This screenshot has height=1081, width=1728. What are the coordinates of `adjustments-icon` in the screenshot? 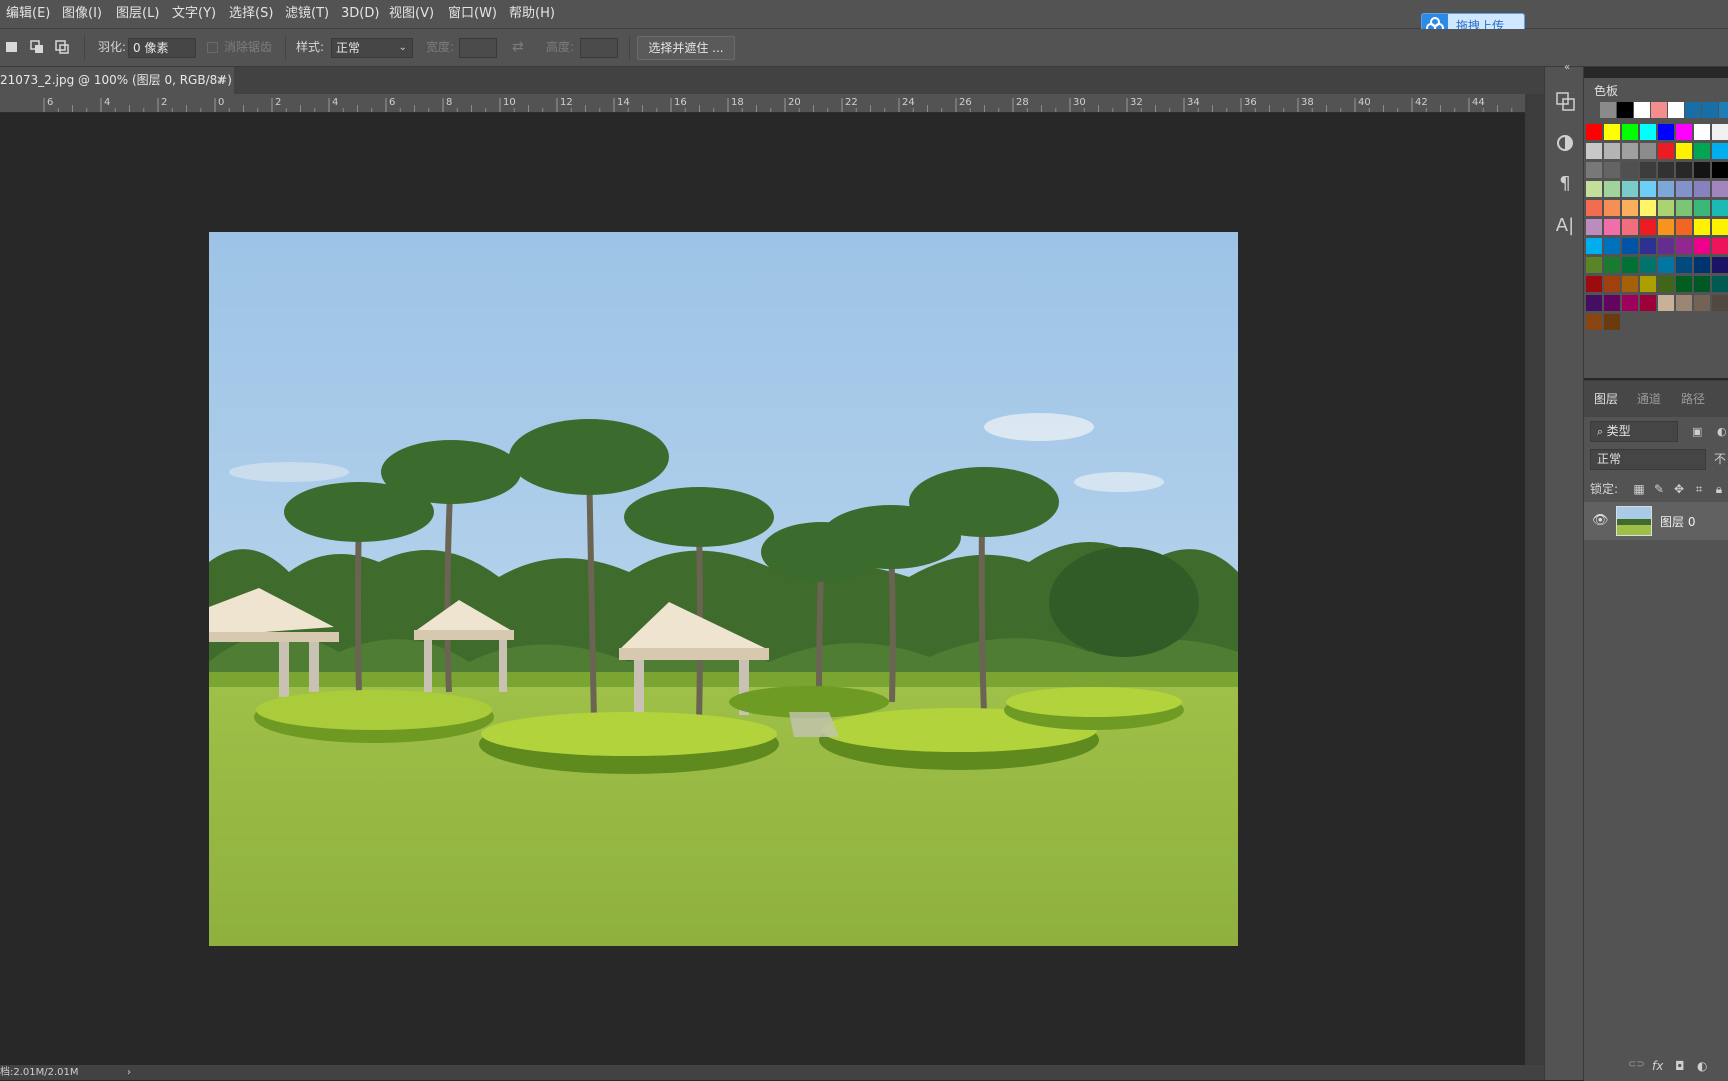 It's located at (1565, 143).